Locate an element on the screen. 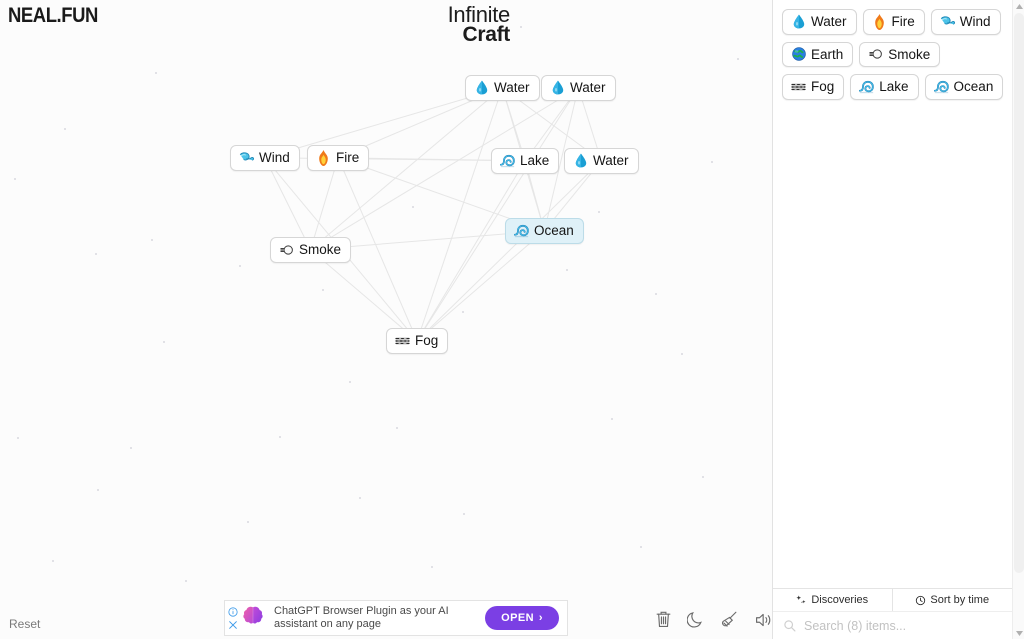 This screenshot has width=1024, height=639. trash-icon is located at coordinates (663, 619).